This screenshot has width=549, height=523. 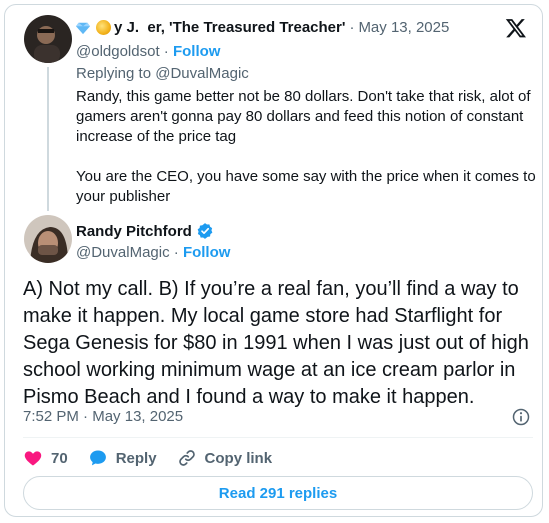 I want to click on copy-link-button: Copy link, so click(x=225, y=458).